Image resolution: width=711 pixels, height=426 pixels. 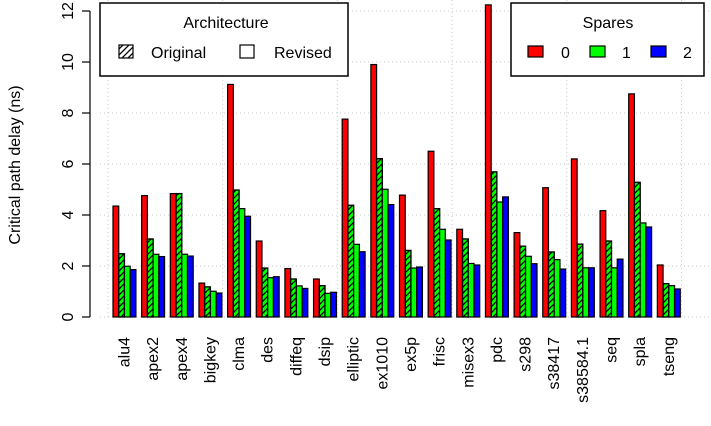 I want to click on y-tick-label: 4, so click(x=68, y=214).